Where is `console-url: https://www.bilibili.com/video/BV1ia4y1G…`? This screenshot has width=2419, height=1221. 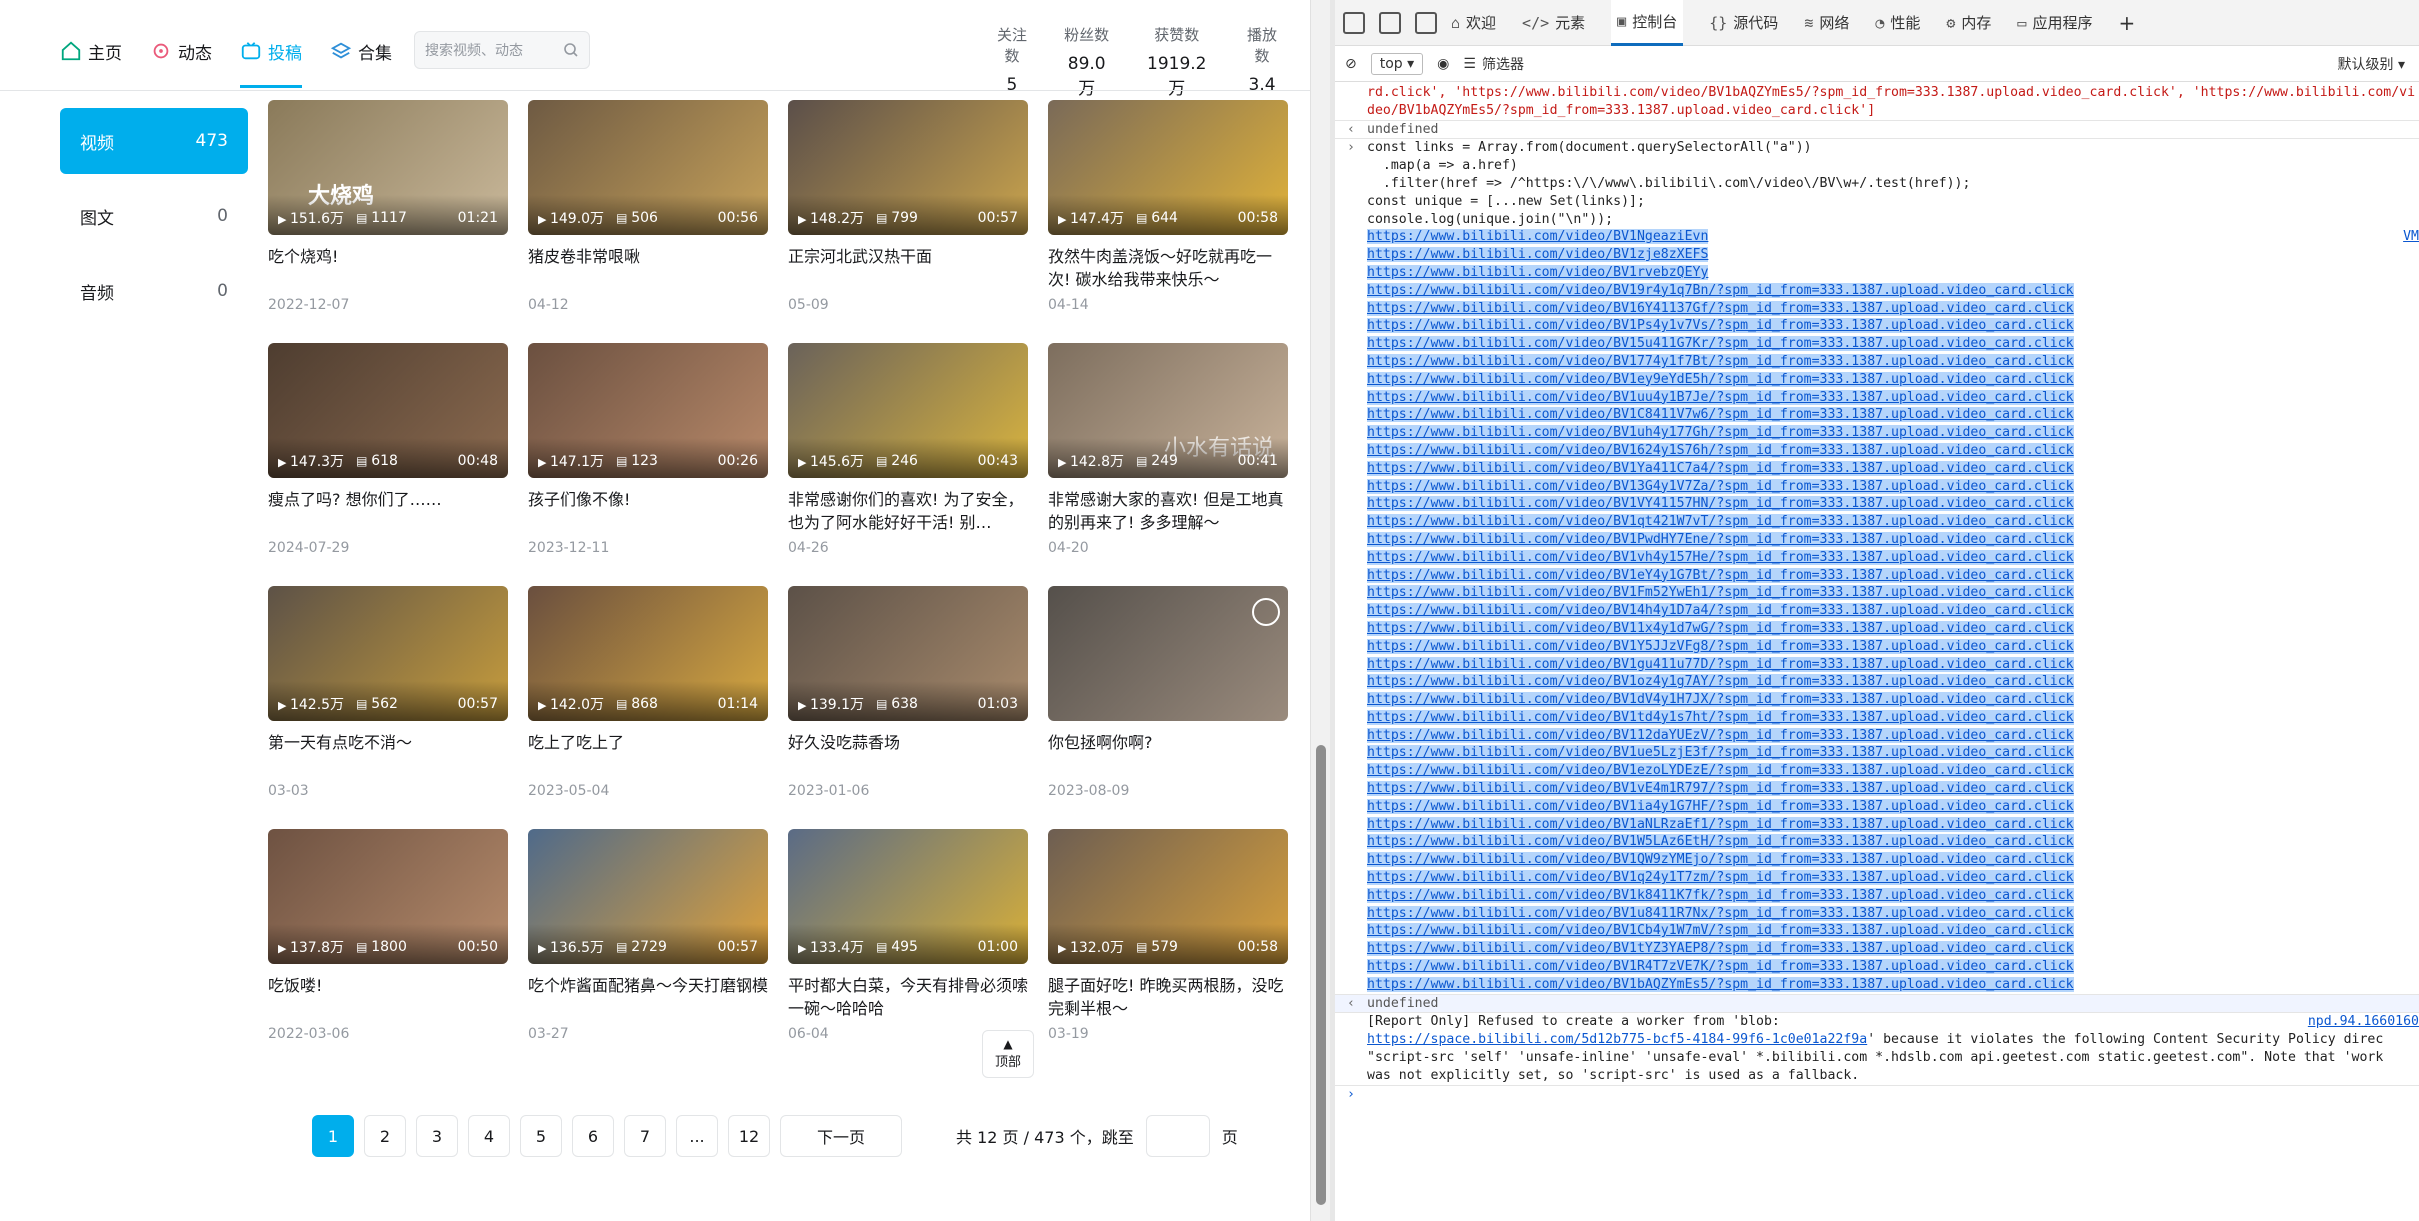
console-url: https://www.bilibili.com/video/BV1ia4y1G… is located at coordinates (1720, 806).